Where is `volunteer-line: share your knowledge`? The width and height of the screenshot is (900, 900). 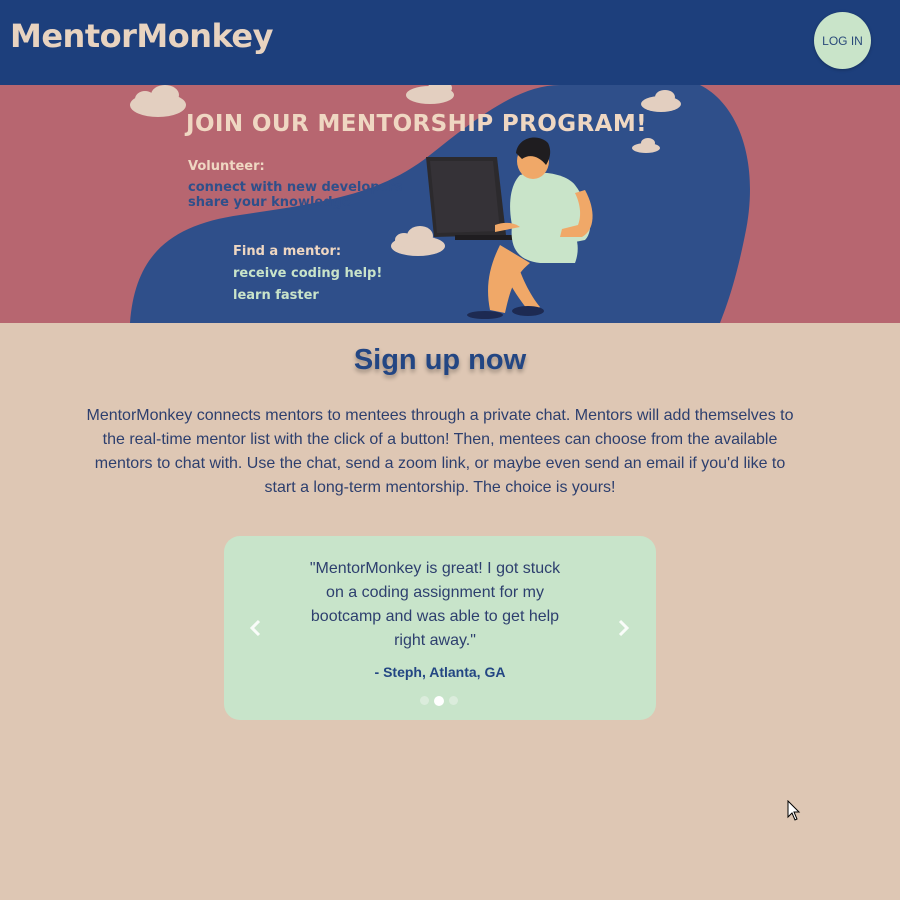 volunteer-line: share your knowledge is located at coordinates (269, 202).